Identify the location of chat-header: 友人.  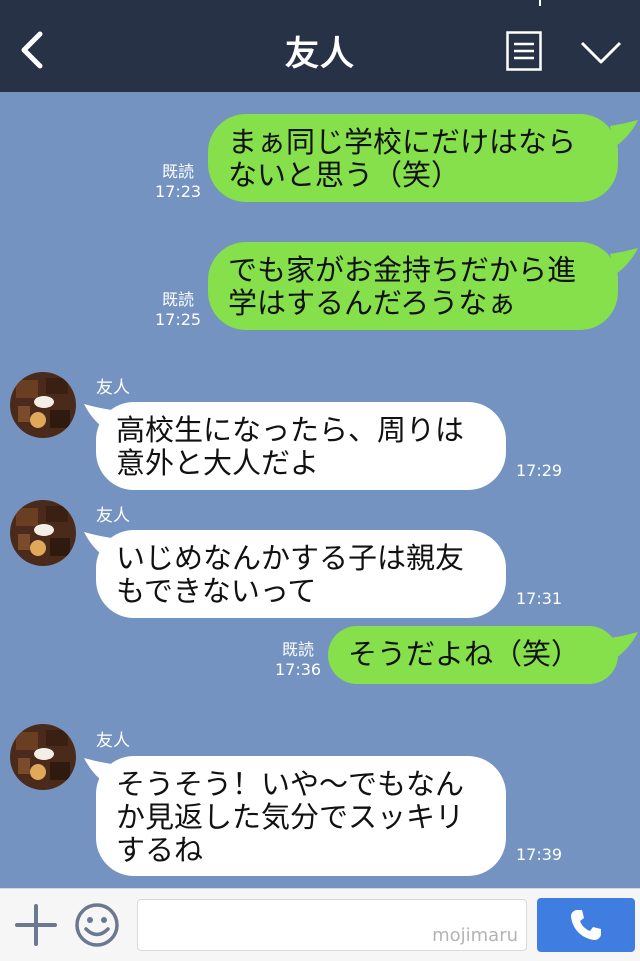
(320, 46).